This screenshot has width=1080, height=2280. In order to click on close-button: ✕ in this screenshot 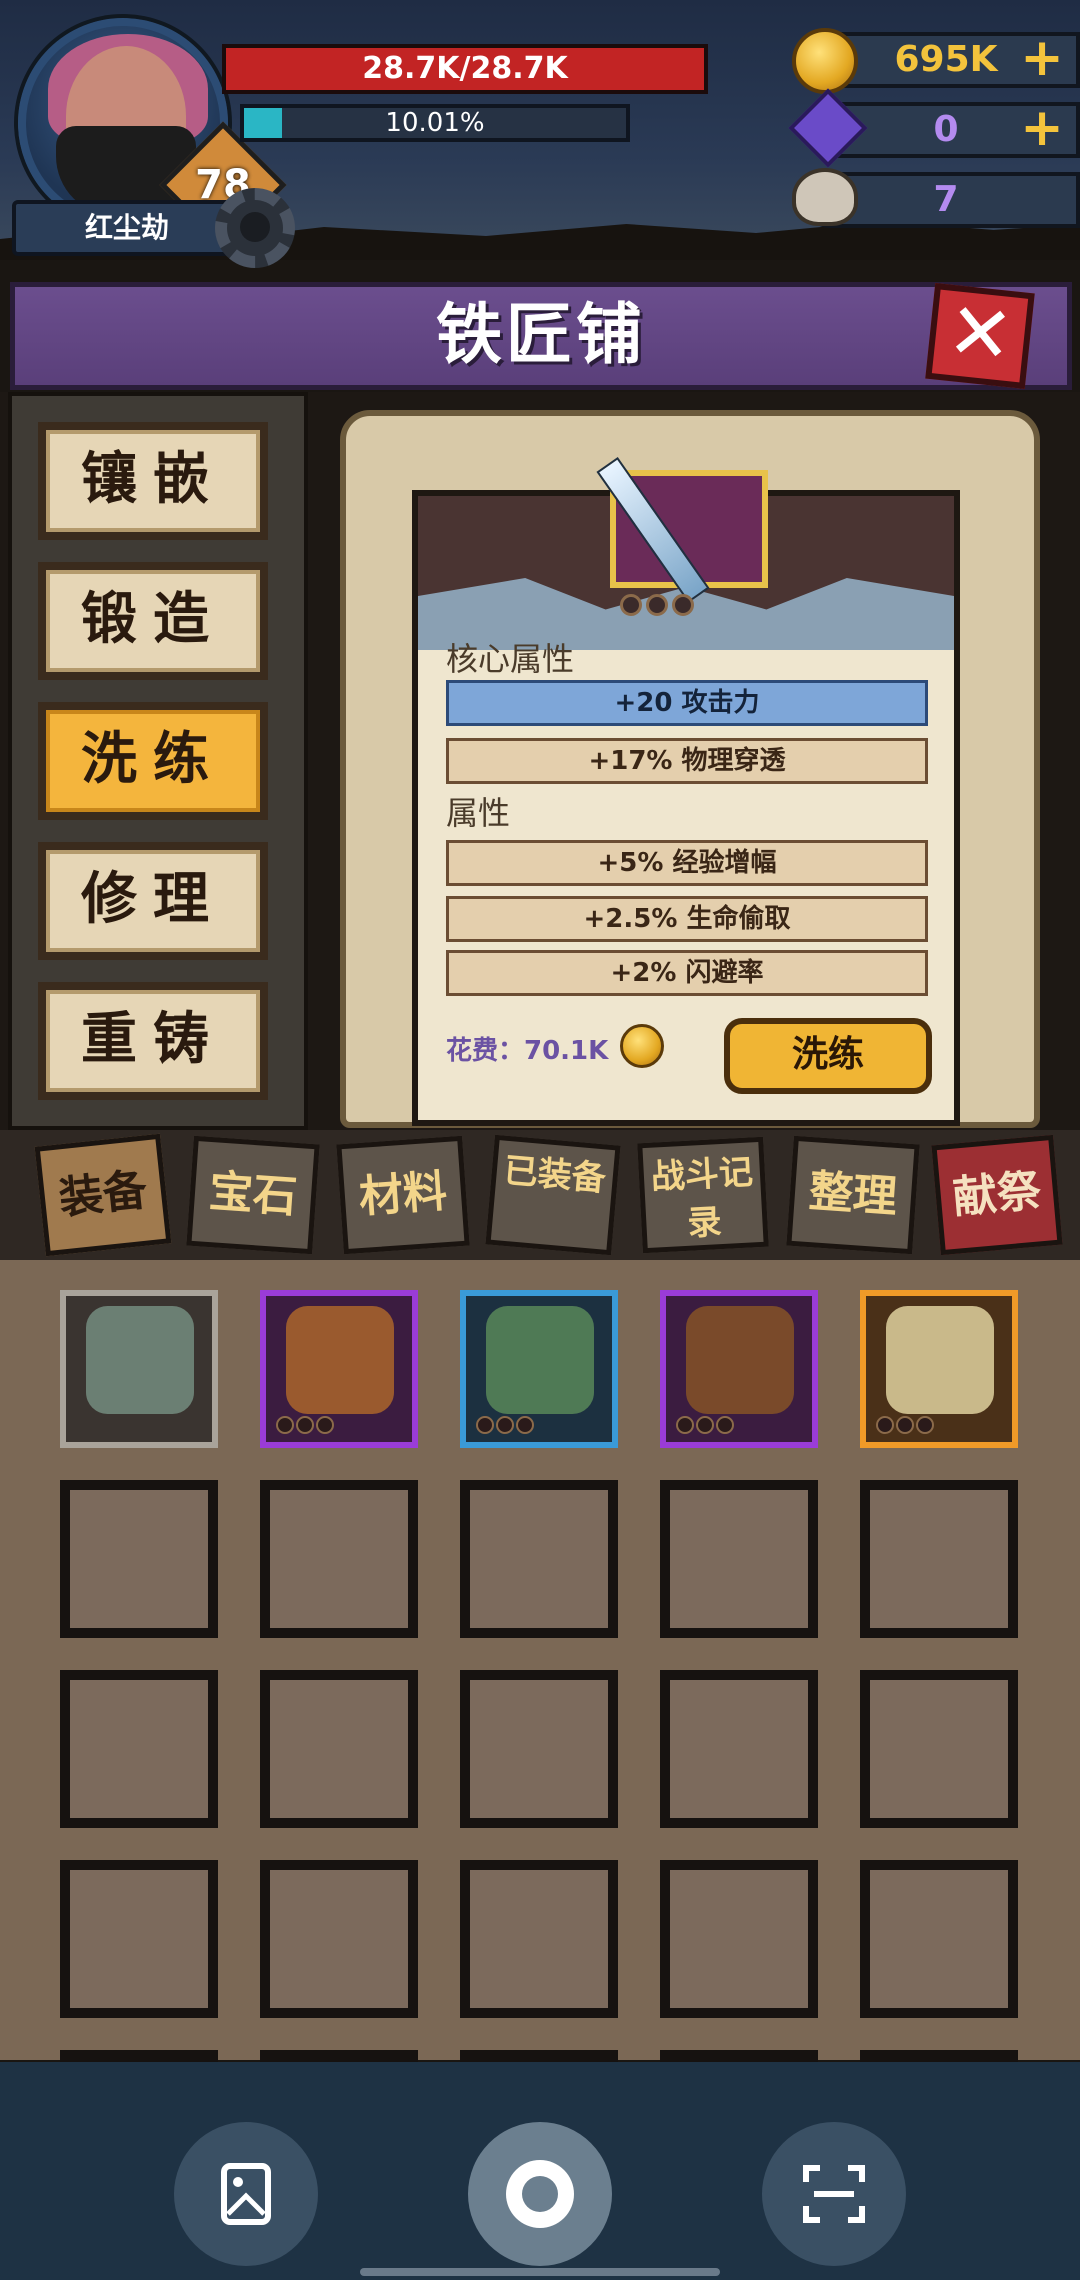, I will do `click(980, 336)`.